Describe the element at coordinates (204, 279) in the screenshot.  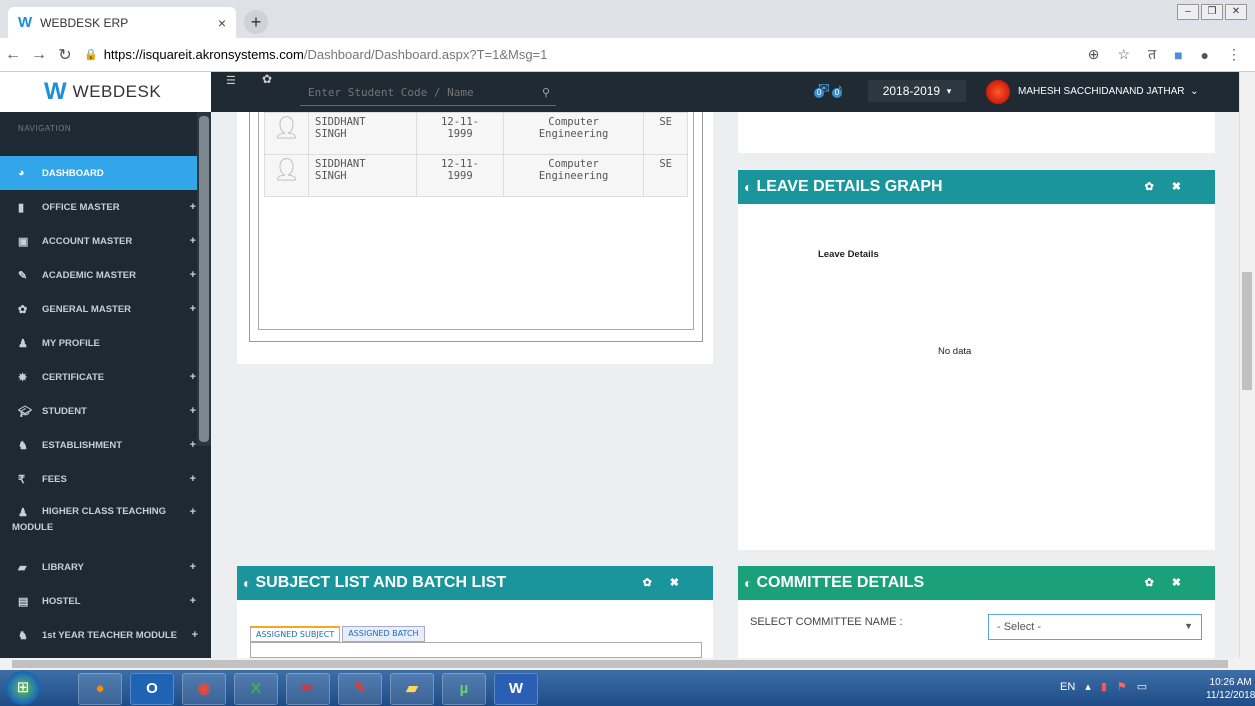
I see `sidebar-scrollbar-thumb` at that location.